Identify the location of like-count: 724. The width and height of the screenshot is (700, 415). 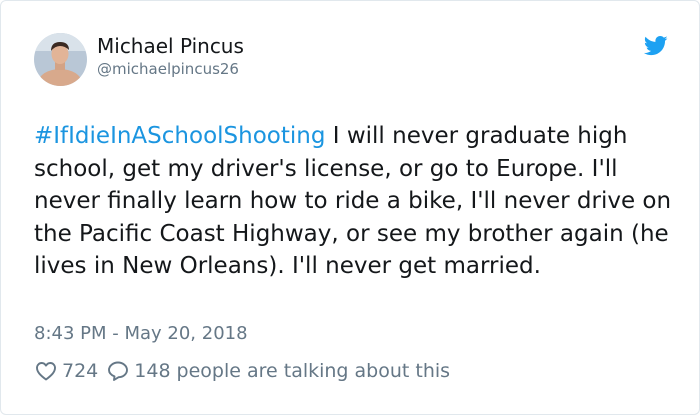
(80, 371).